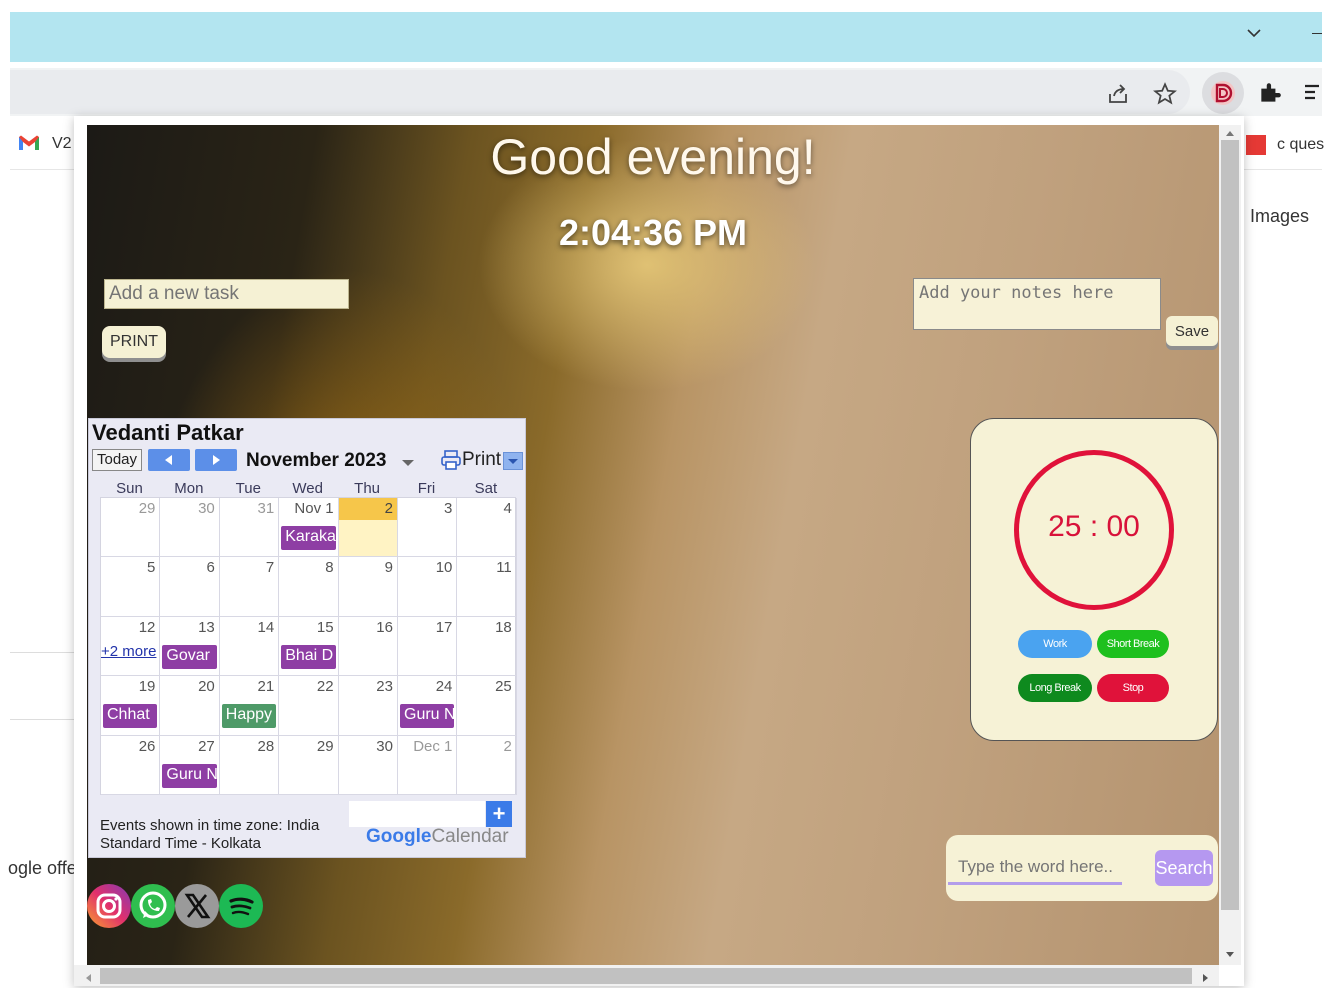 Image resolution: width=1338 pixels, height=988 pixels. What do you see at coordinates (1165, 96) in the screenshot?
I see `bookmark-star-icon` at bounding box center [1165, 96].